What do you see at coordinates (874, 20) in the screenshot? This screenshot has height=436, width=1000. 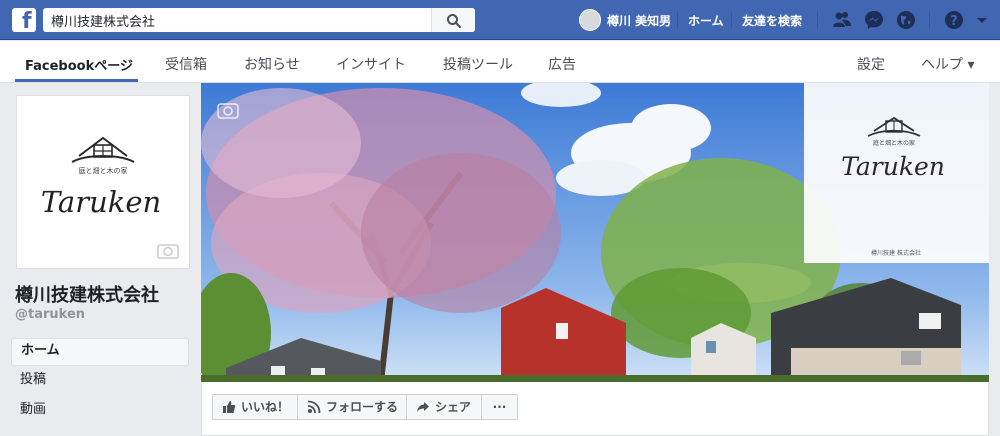 I see `messenger-icon` at bounding box center [874, 20].